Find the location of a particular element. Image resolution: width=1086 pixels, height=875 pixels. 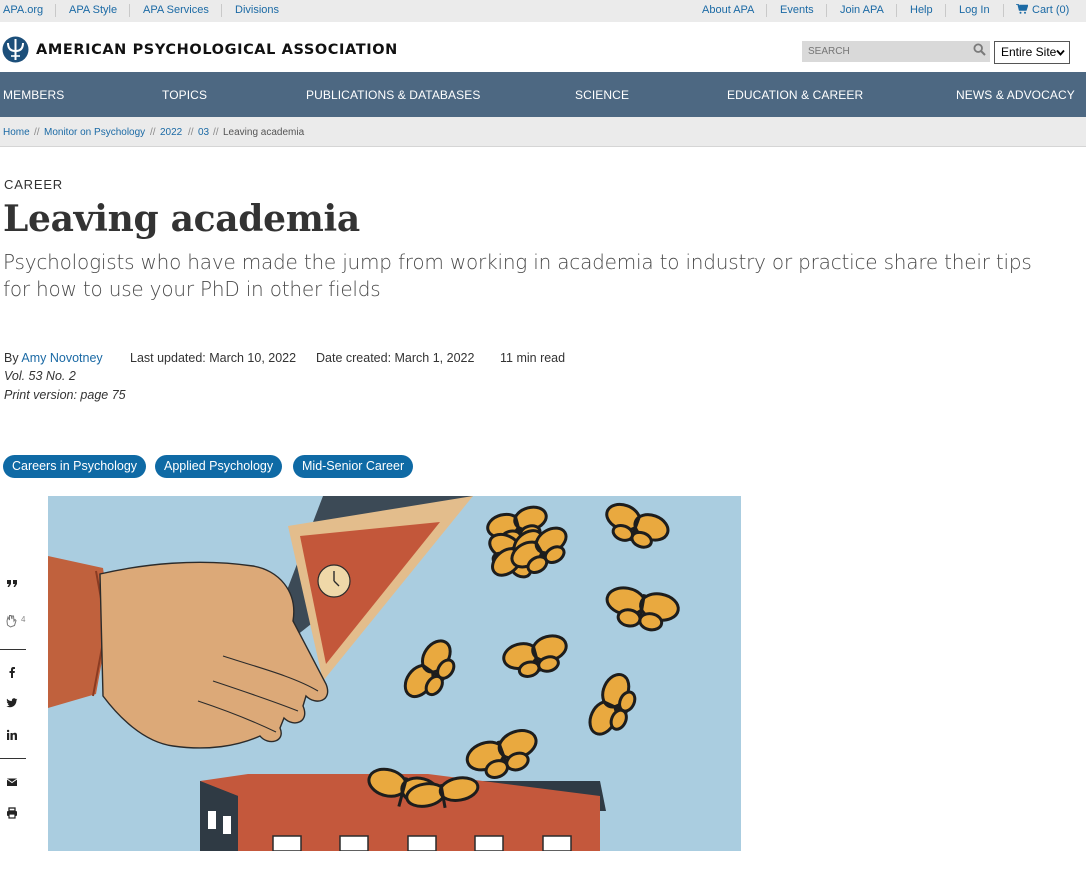

cart-link: Cart (0) is located at coordinates (1042, 10).